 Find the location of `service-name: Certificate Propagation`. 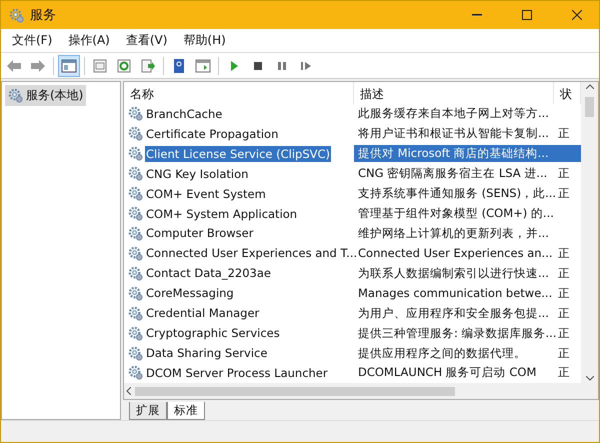

service-name: Certificate Propagation is located at coordinates (212, 134).